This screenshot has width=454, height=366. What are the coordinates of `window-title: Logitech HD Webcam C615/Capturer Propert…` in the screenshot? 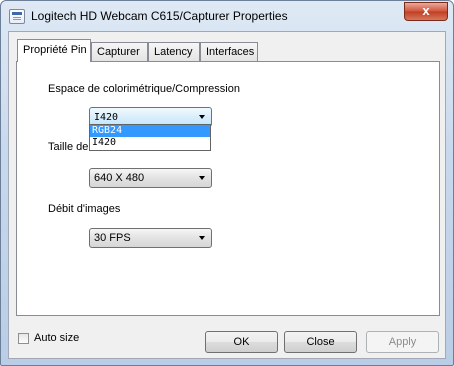 It's located at (159, 16).